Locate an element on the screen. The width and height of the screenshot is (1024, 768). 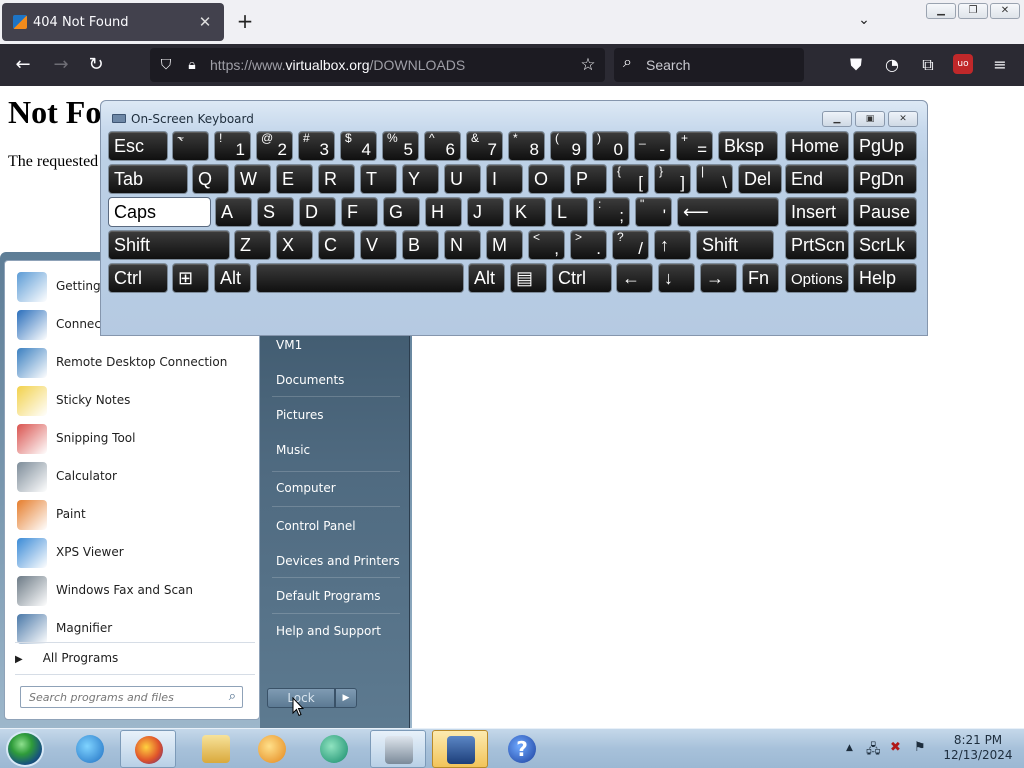
start-link-documents: Documents is located at coordinates (310, 380).